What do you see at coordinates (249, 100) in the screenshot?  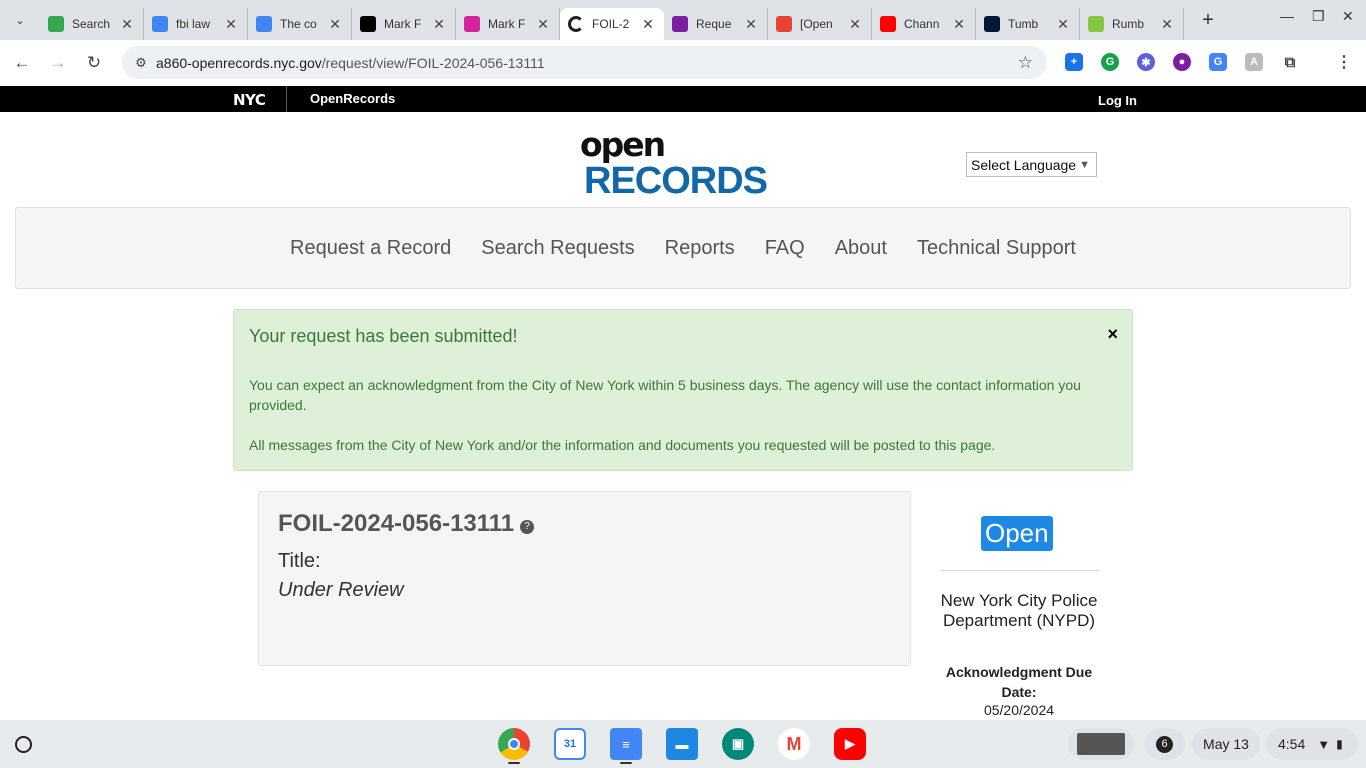 I see `nyc-logo: NYC` at bounding box center [249, 100].